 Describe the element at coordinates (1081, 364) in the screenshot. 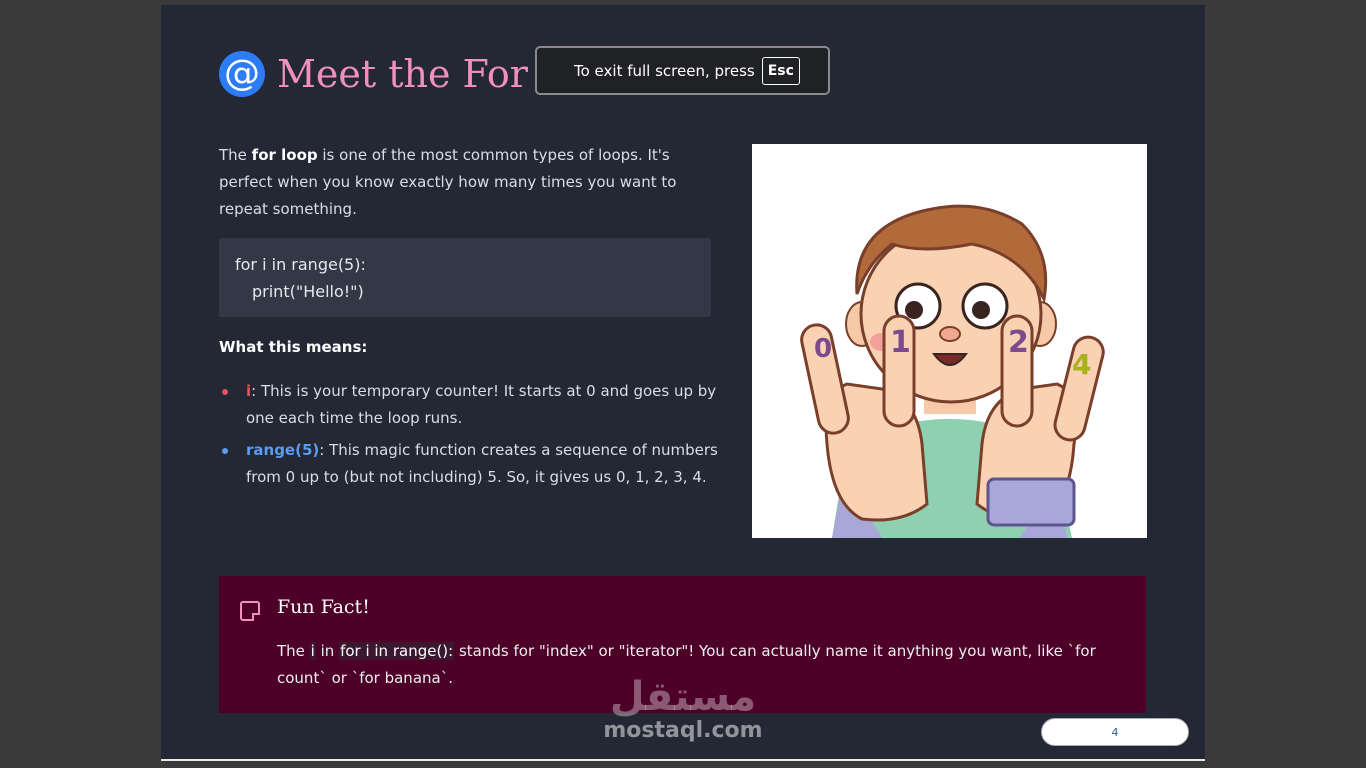

I see `svg-text: 4` at that location.